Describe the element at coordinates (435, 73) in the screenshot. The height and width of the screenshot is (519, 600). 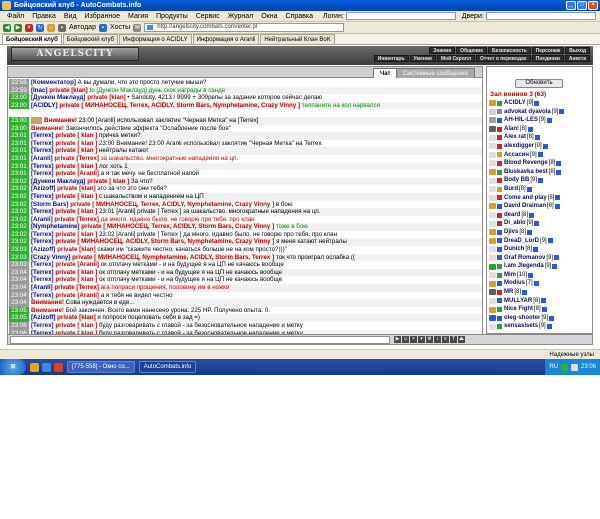
I see `tab-system-messages: Системные сообщения` at that location.